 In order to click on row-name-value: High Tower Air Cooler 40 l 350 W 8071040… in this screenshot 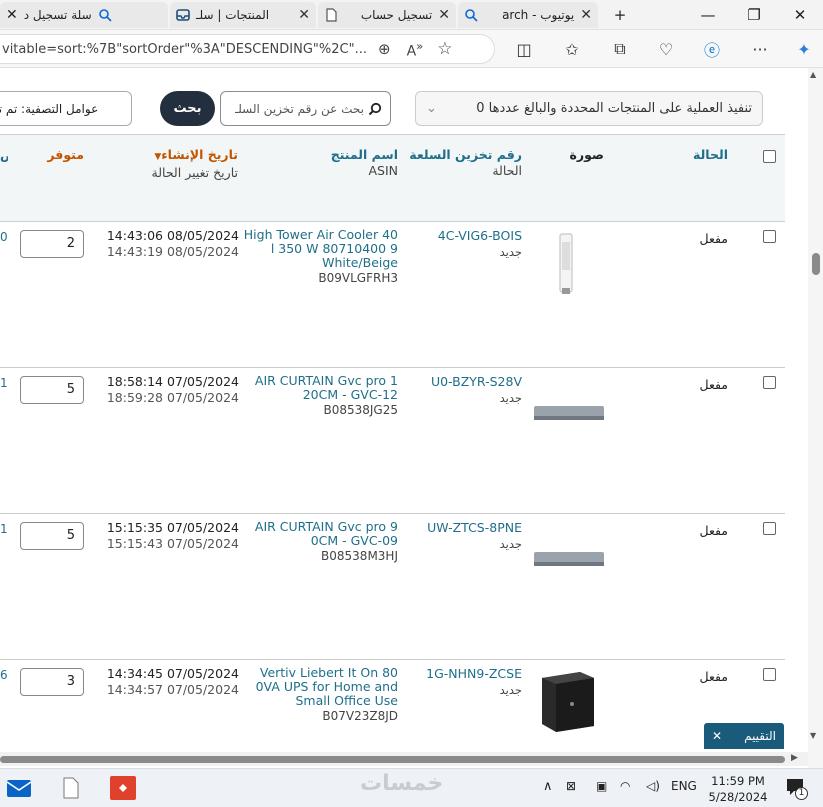, I will do `click(321, 248)`.